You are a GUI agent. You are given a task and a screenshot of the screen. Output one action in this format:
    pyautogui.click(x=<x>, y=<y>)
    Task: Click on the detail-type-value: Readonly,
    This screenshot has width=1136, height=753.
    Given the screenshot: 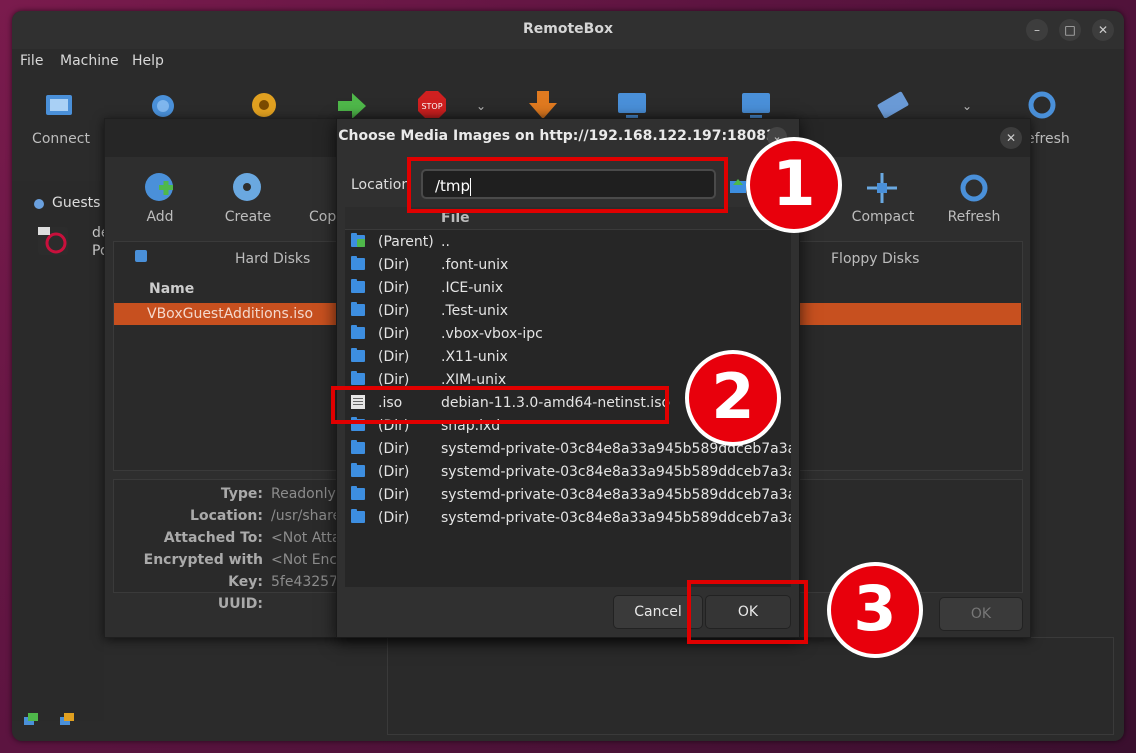 What is the action you would take?
    pyautogui.click(x=304, y=494)
    